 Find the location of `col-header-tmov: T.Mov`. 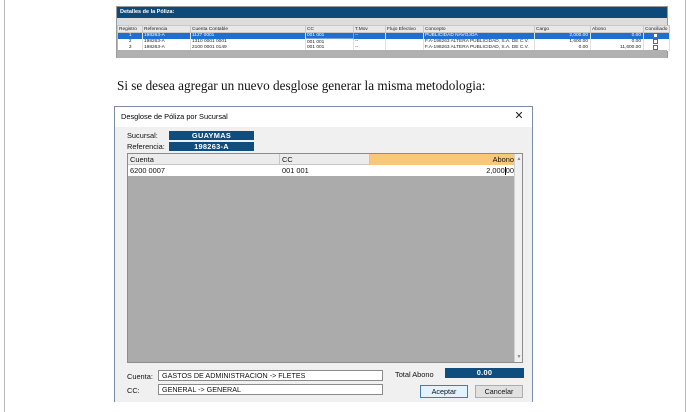

col-header-tmov: T.Mov is located at coordinates (369, 29).